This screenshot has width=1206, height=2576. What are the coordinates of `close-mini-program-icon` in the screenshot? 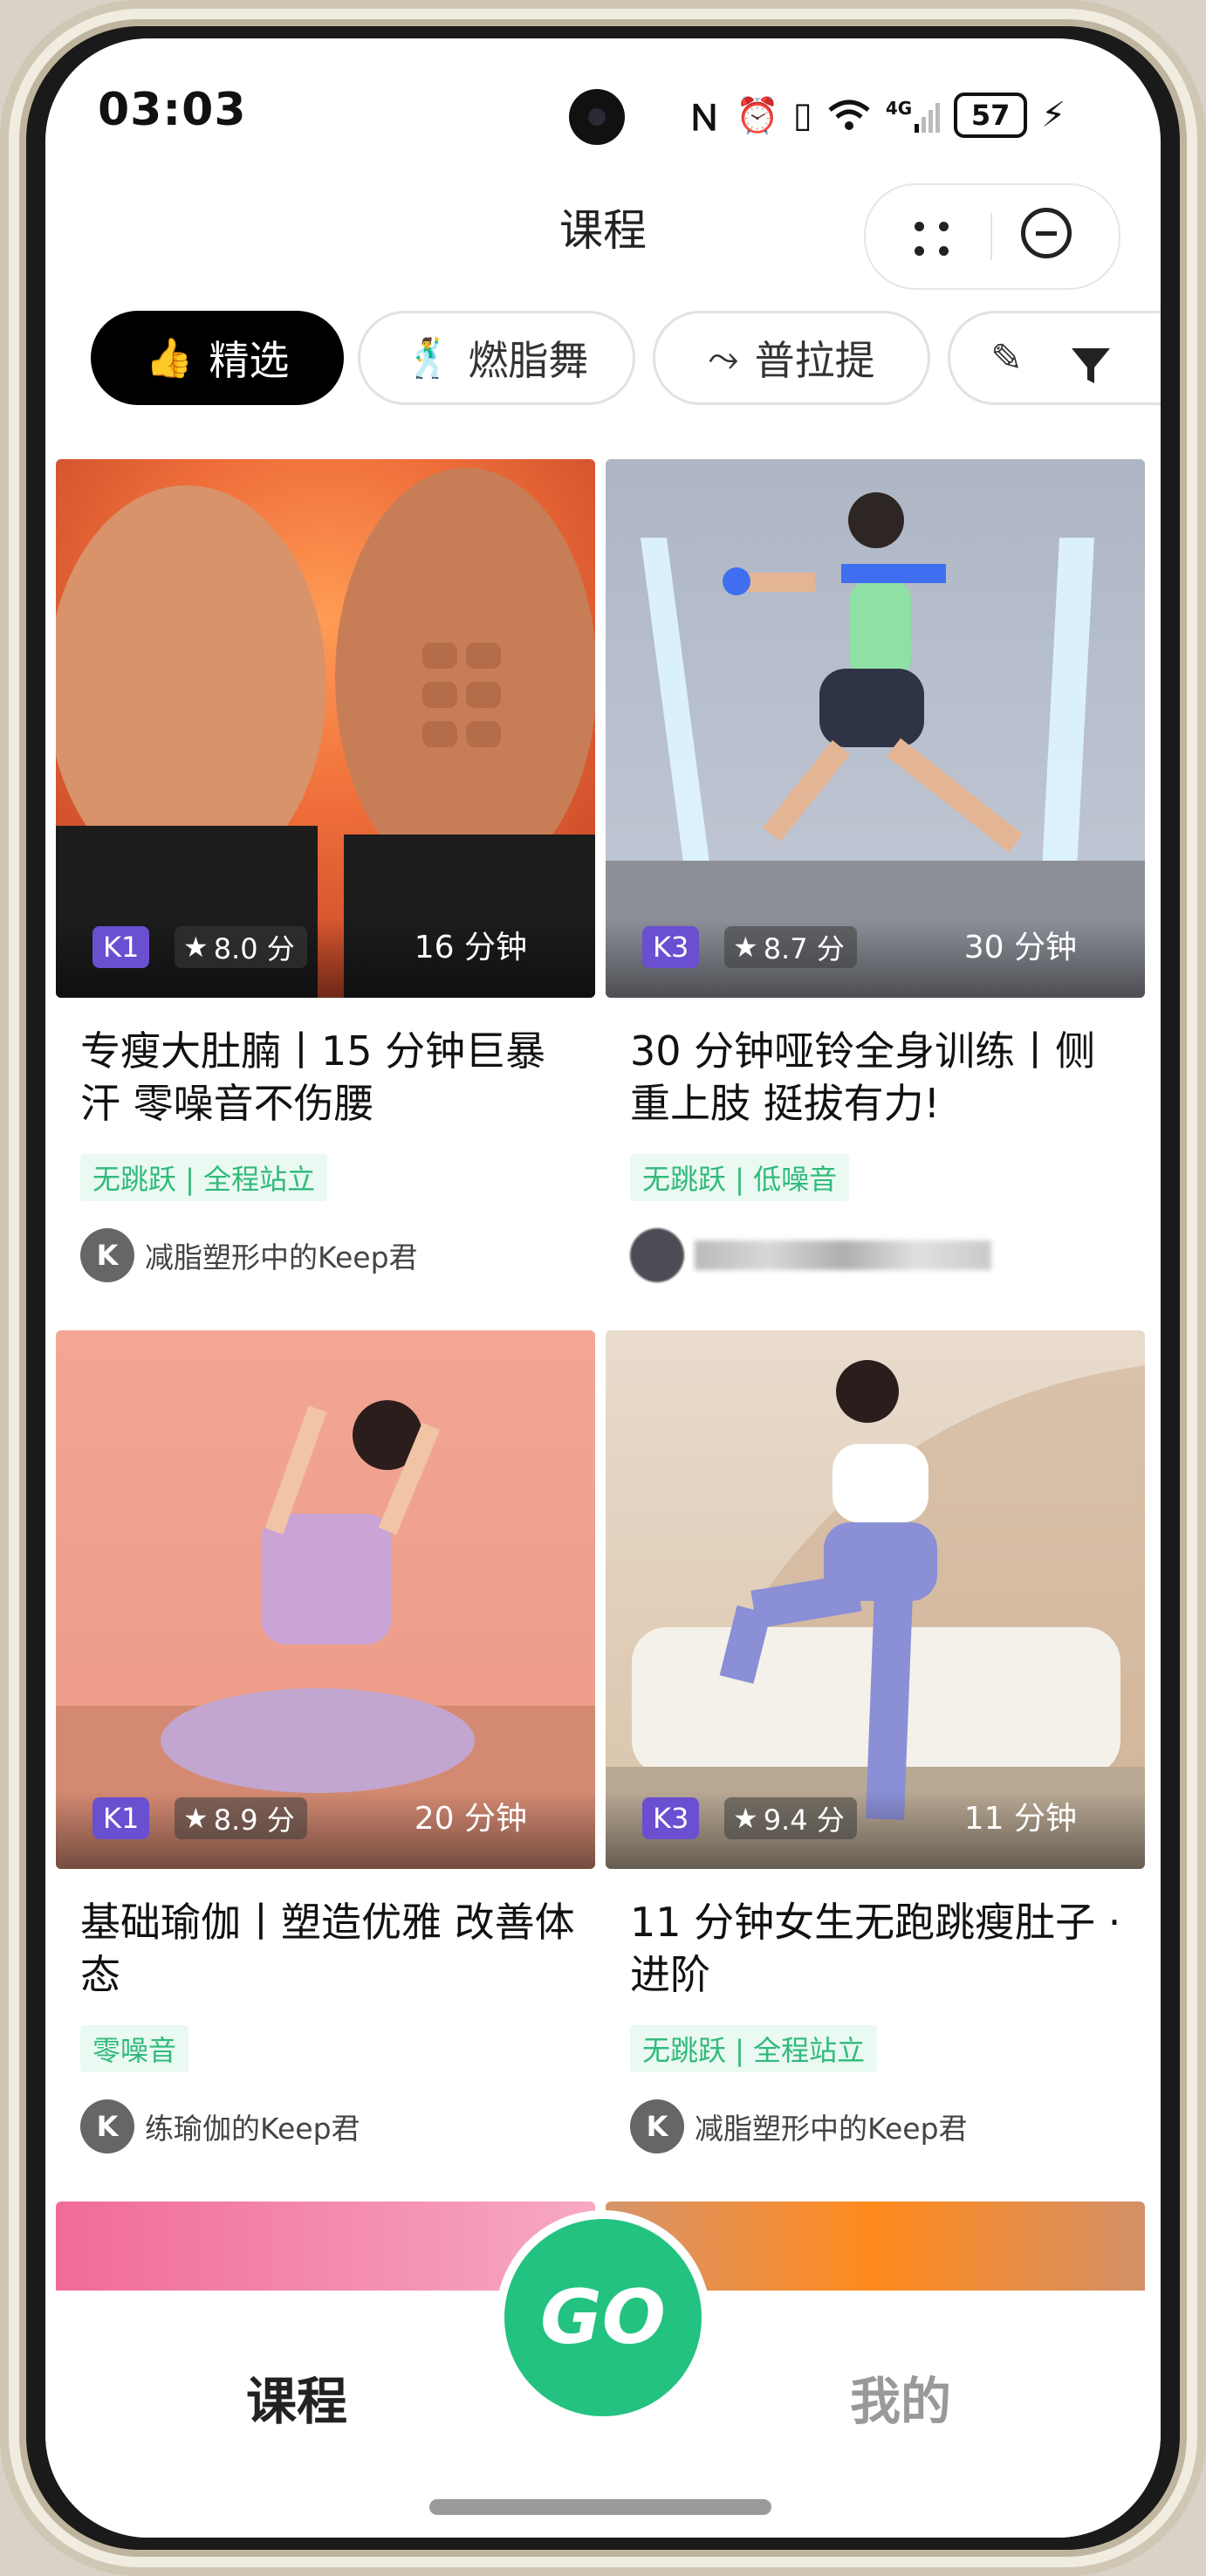 It's located at (1046, 233).